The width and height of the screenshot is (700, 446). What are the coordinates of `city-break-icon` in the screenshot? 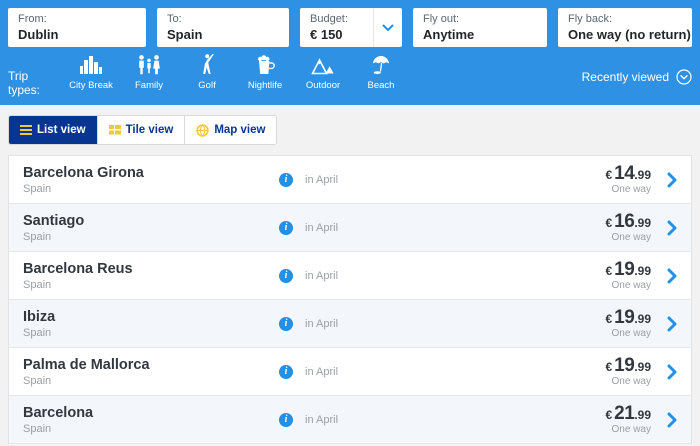 It's located at (91, 64).